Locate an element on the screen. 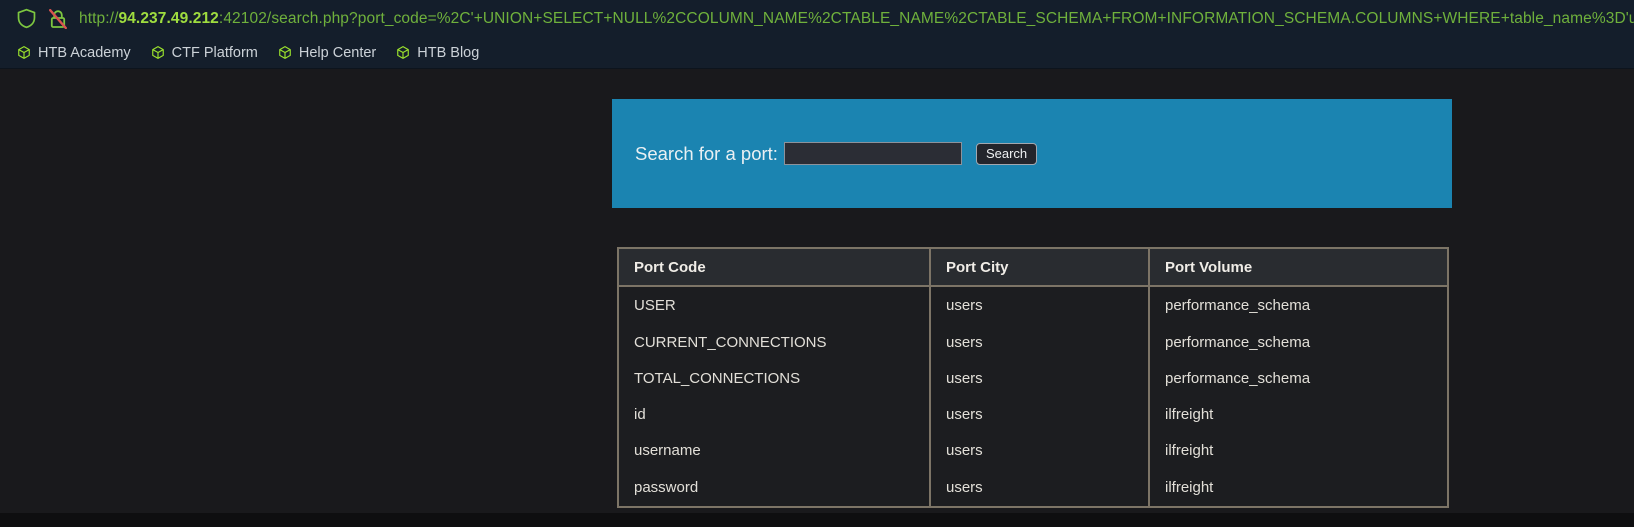 This screenshot has height=527, width=1634. url-scheme: http:// is located at coordinates (99, 18).